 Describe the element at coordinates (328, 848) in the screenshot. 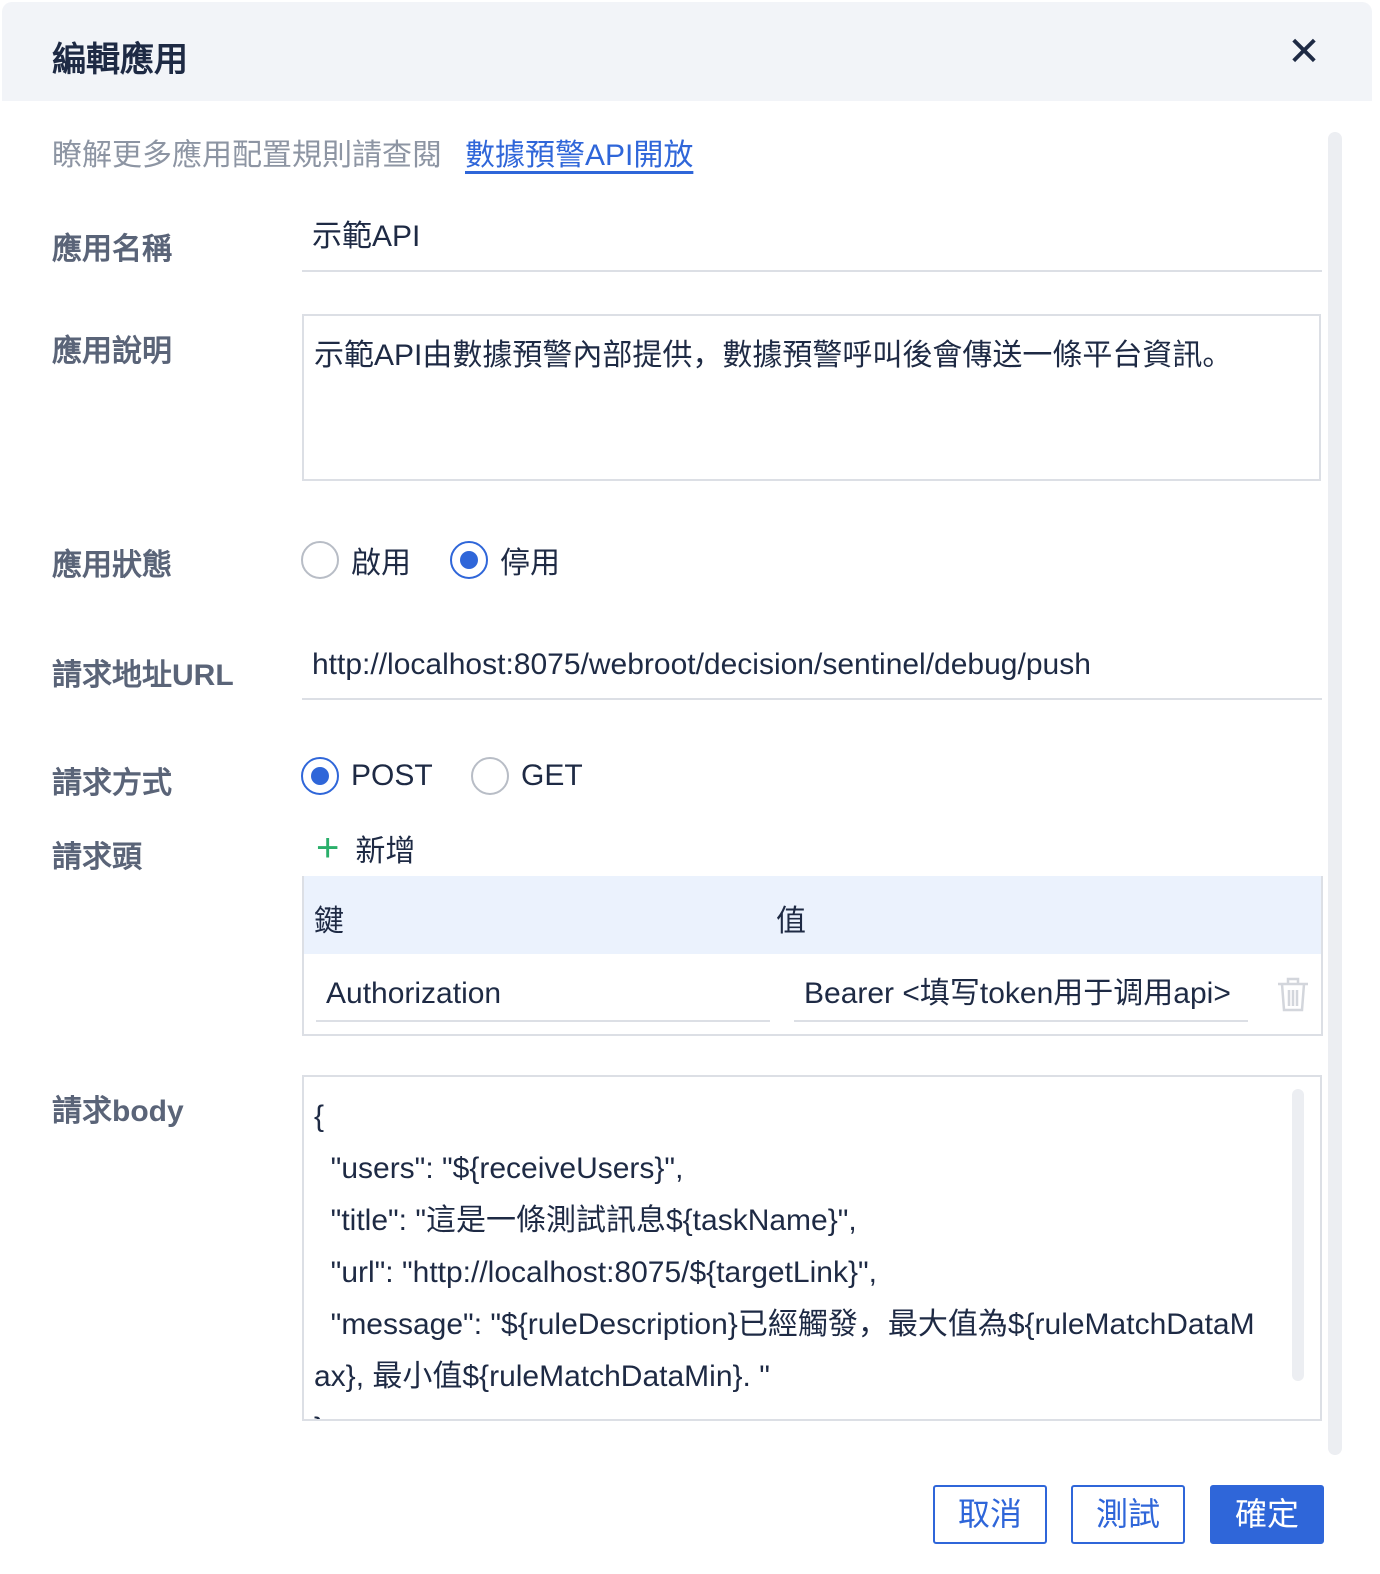

I see `plus-icon: +` at that location.